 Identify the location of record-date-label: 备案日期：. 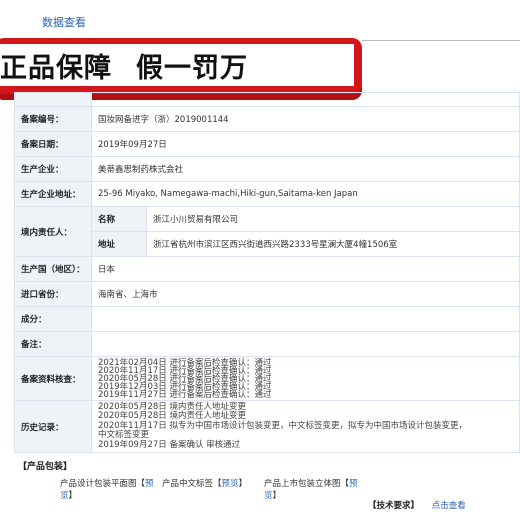
(53, 144).